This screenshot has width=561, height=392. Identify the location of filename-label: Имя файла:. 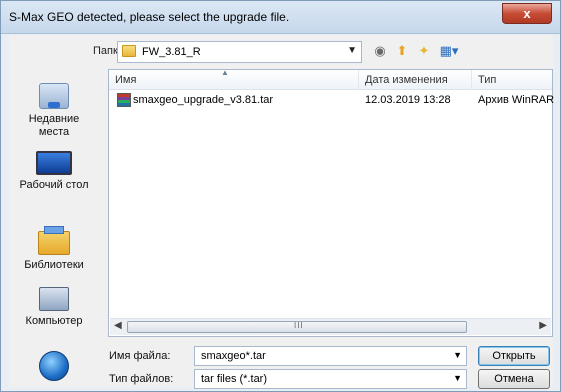
(140, 356).